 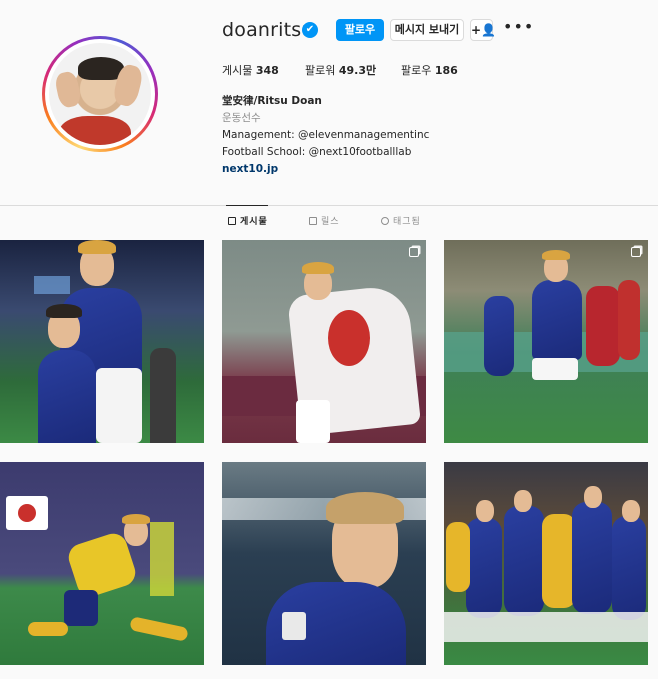 I want to click on active-tab-indicator, so click(x=247, y=205).